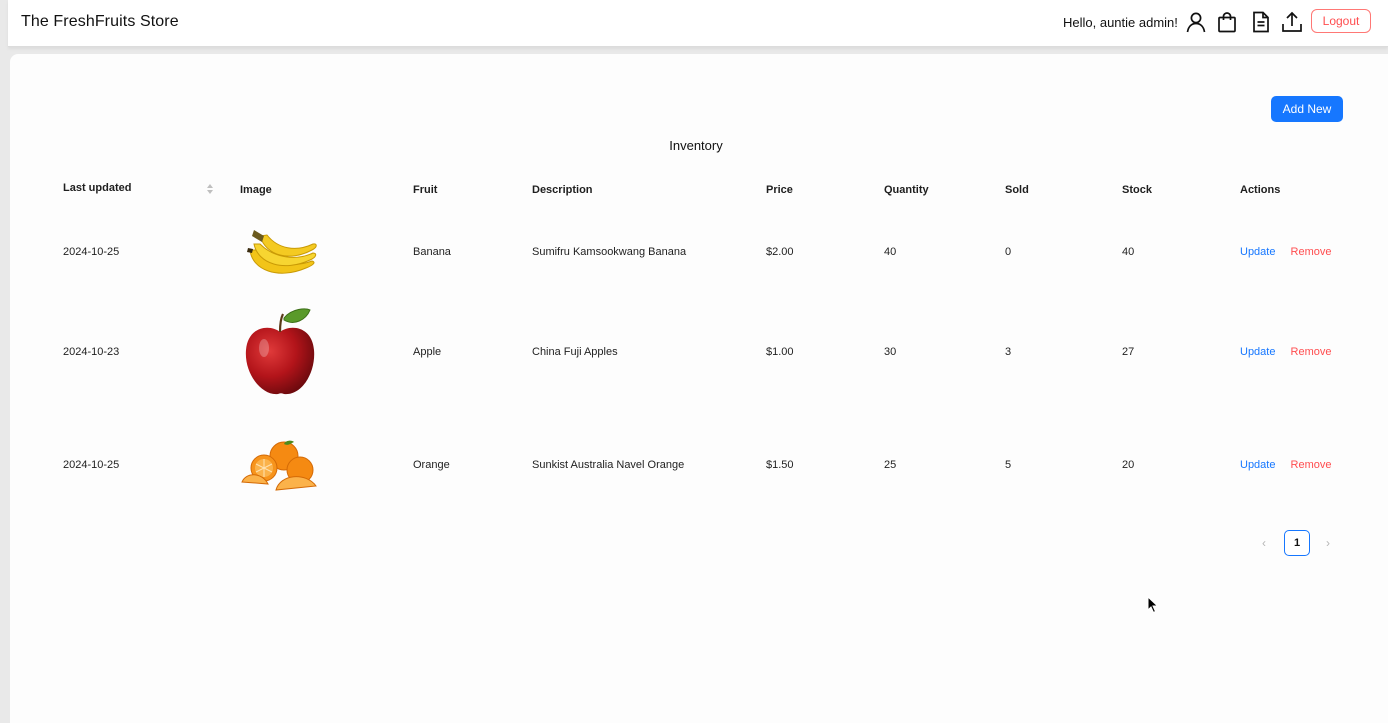  I want to click on apple-image, so click(280, 351).